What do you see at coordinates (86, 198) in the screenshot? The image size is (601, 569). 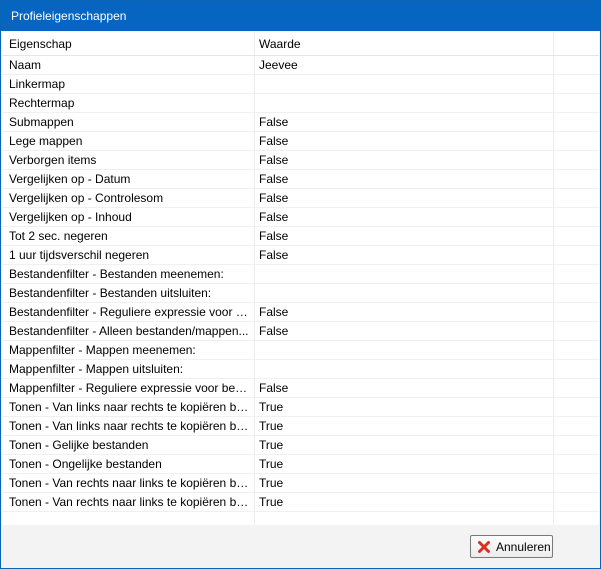 I see `property-name: Vergelijken op - Controlesom` at bounding box center [86, 198].